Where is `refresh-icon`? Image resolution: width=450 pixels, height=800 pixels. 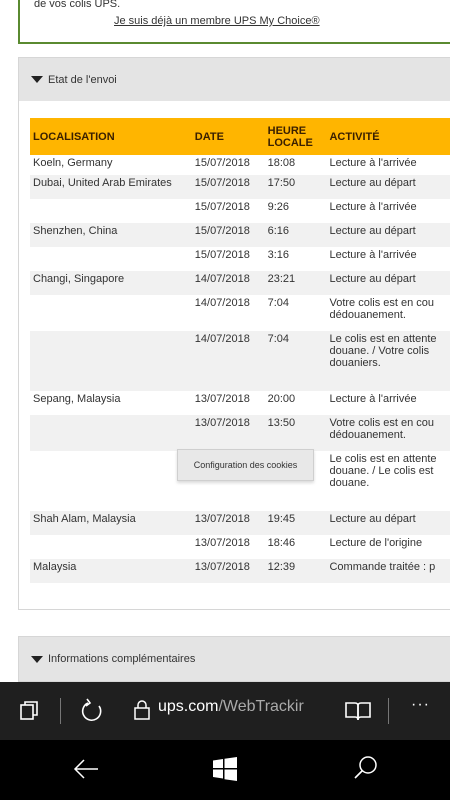
refresh-icon is located at coordinates (92, 711).